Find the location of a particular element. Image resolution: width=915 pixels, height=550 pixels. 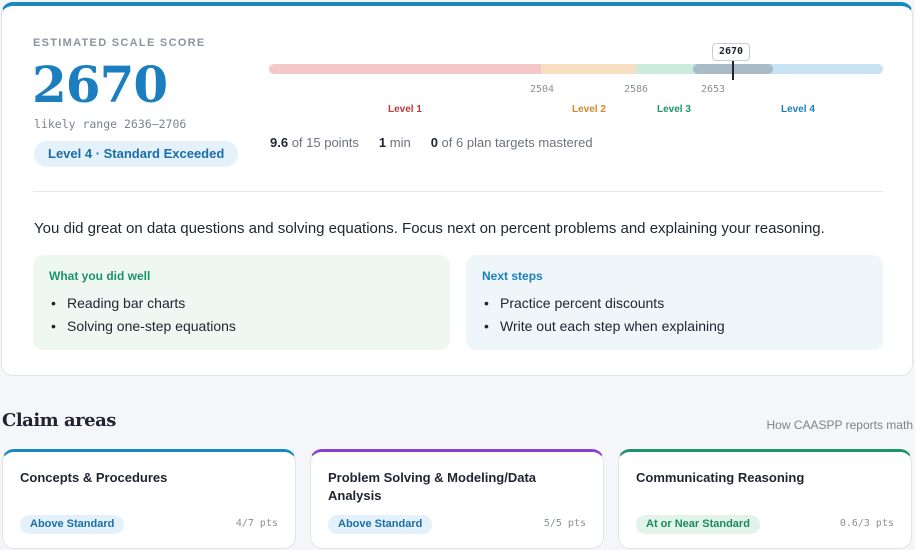

level-4-label: Level 4 is located at coordinates (798, 109).